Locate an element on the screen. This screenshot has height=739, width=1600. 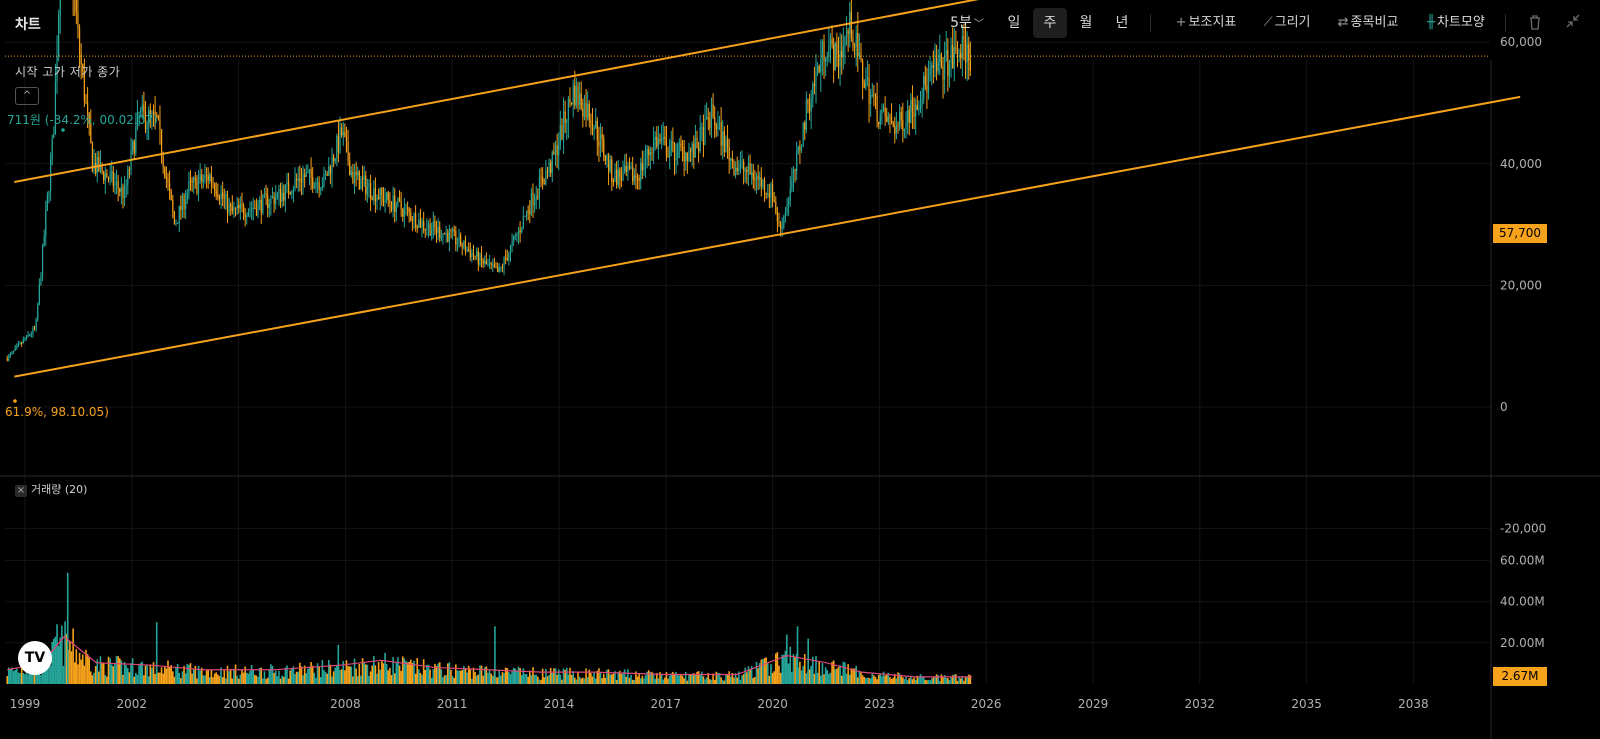
indicators-label: 보조지표 is located at coordinates (1212, 22).